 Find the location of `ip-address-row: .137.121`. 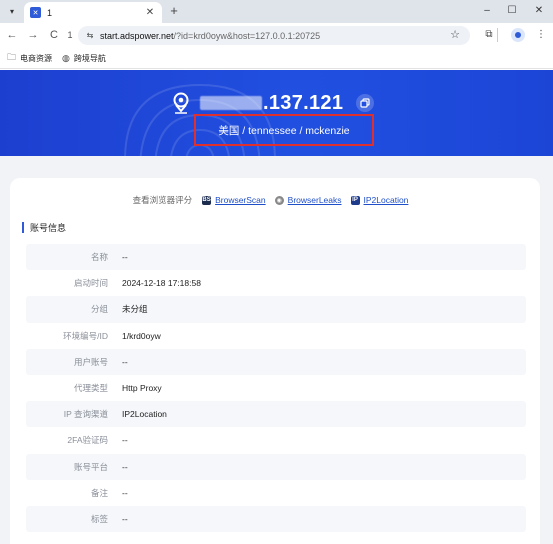

ip-address-row: .137.121 is located at coordinates (273, 103).